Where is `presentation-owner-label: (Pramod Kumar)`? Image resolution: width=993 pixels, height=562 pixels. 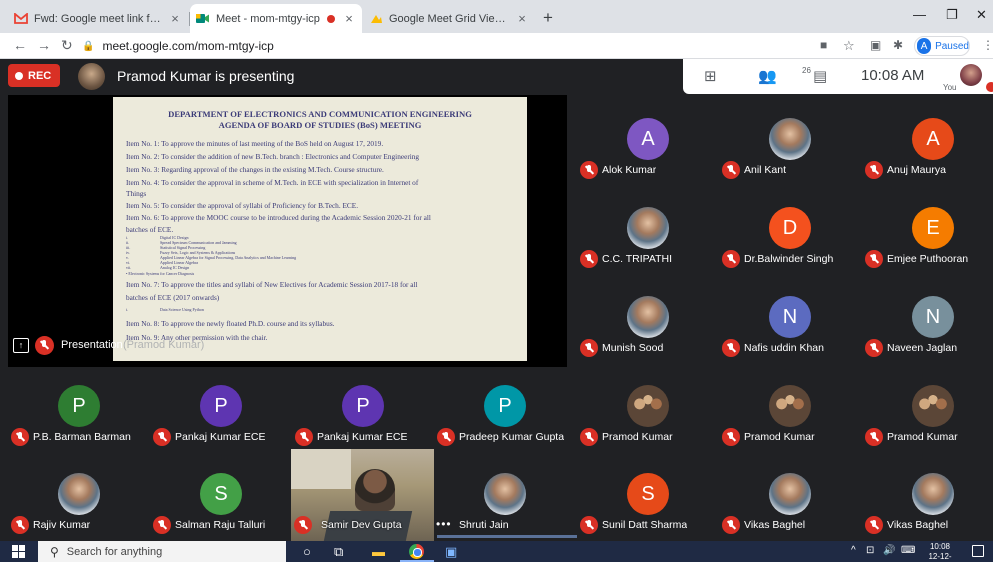 presentation-owner-label: (Pramod Kumar) is located at coordinates (164, 345).